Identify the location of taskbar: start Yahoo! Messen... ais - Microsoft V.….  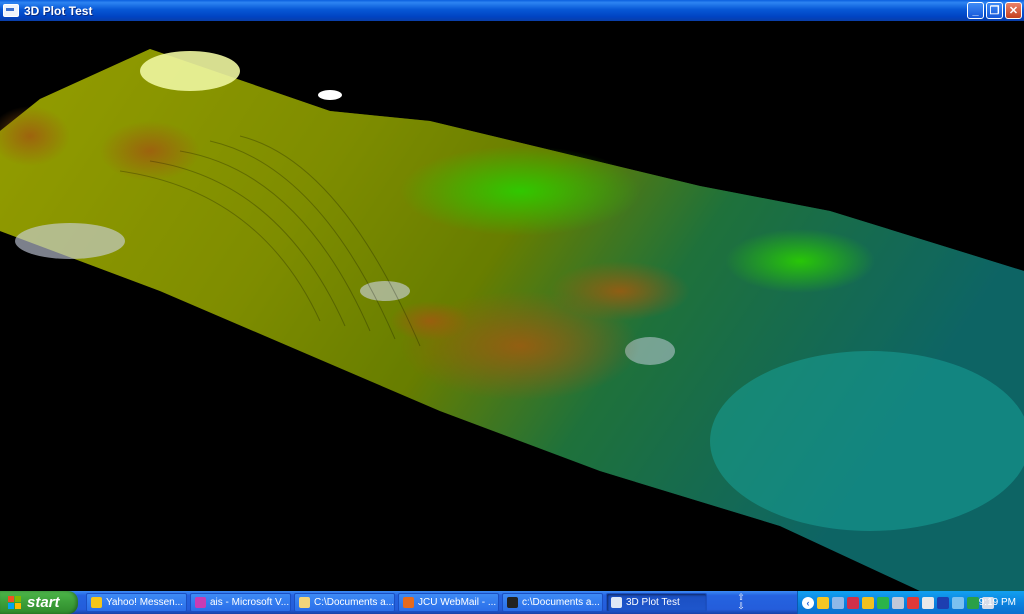
(512, 602).